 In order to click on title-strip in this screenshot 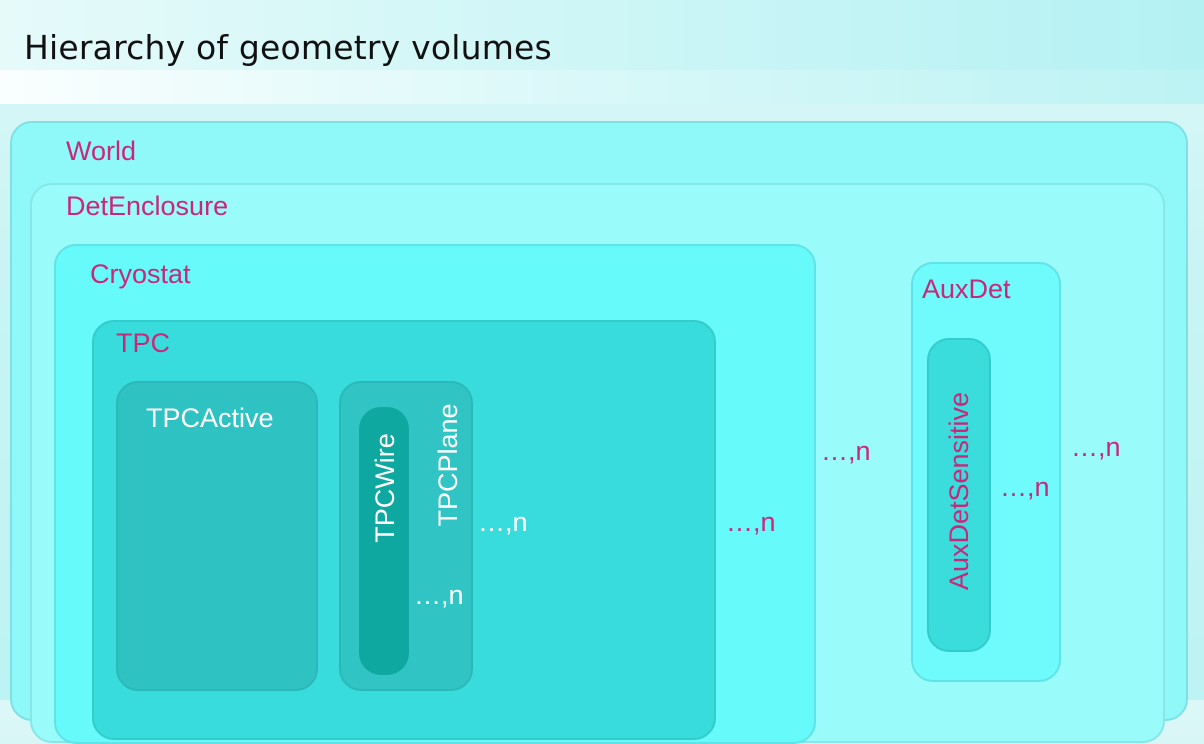, I will do `click(602, 87)`.